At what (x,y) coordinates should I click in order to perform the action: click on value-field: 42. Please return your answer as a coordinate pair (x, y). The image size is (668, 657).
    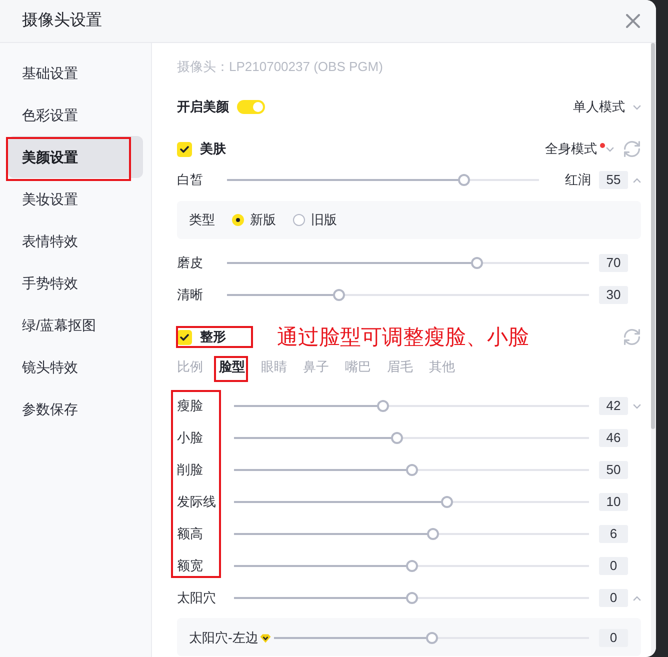
    Looking at the image, I should click on (613, 406).